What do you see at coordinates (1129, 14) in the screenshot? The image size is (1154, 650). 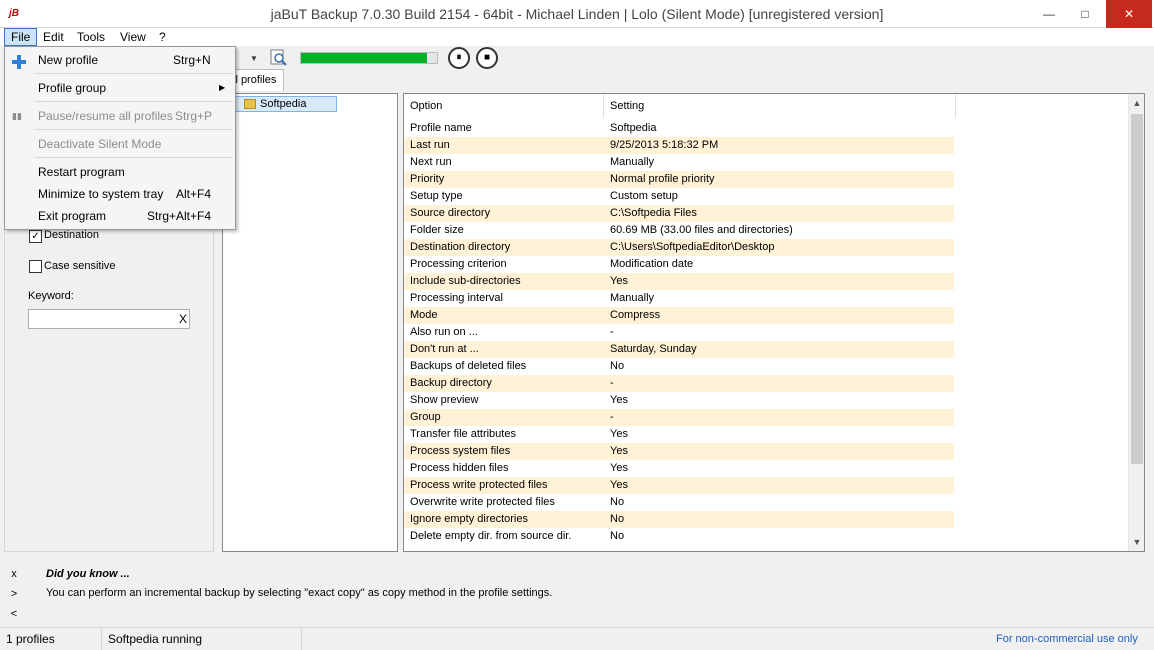 I see `close-button: ✕` at bounding box center [1129, 14].